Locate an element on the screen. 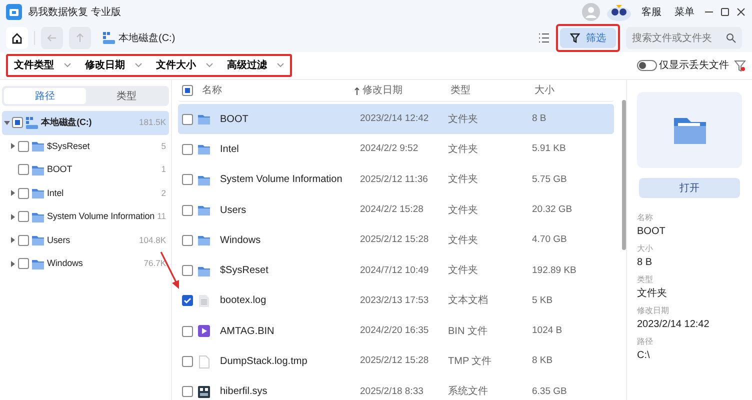 The width and height of the screenshot is (752, 400). sort-arrow-icon is located at coordinates (357, 90).